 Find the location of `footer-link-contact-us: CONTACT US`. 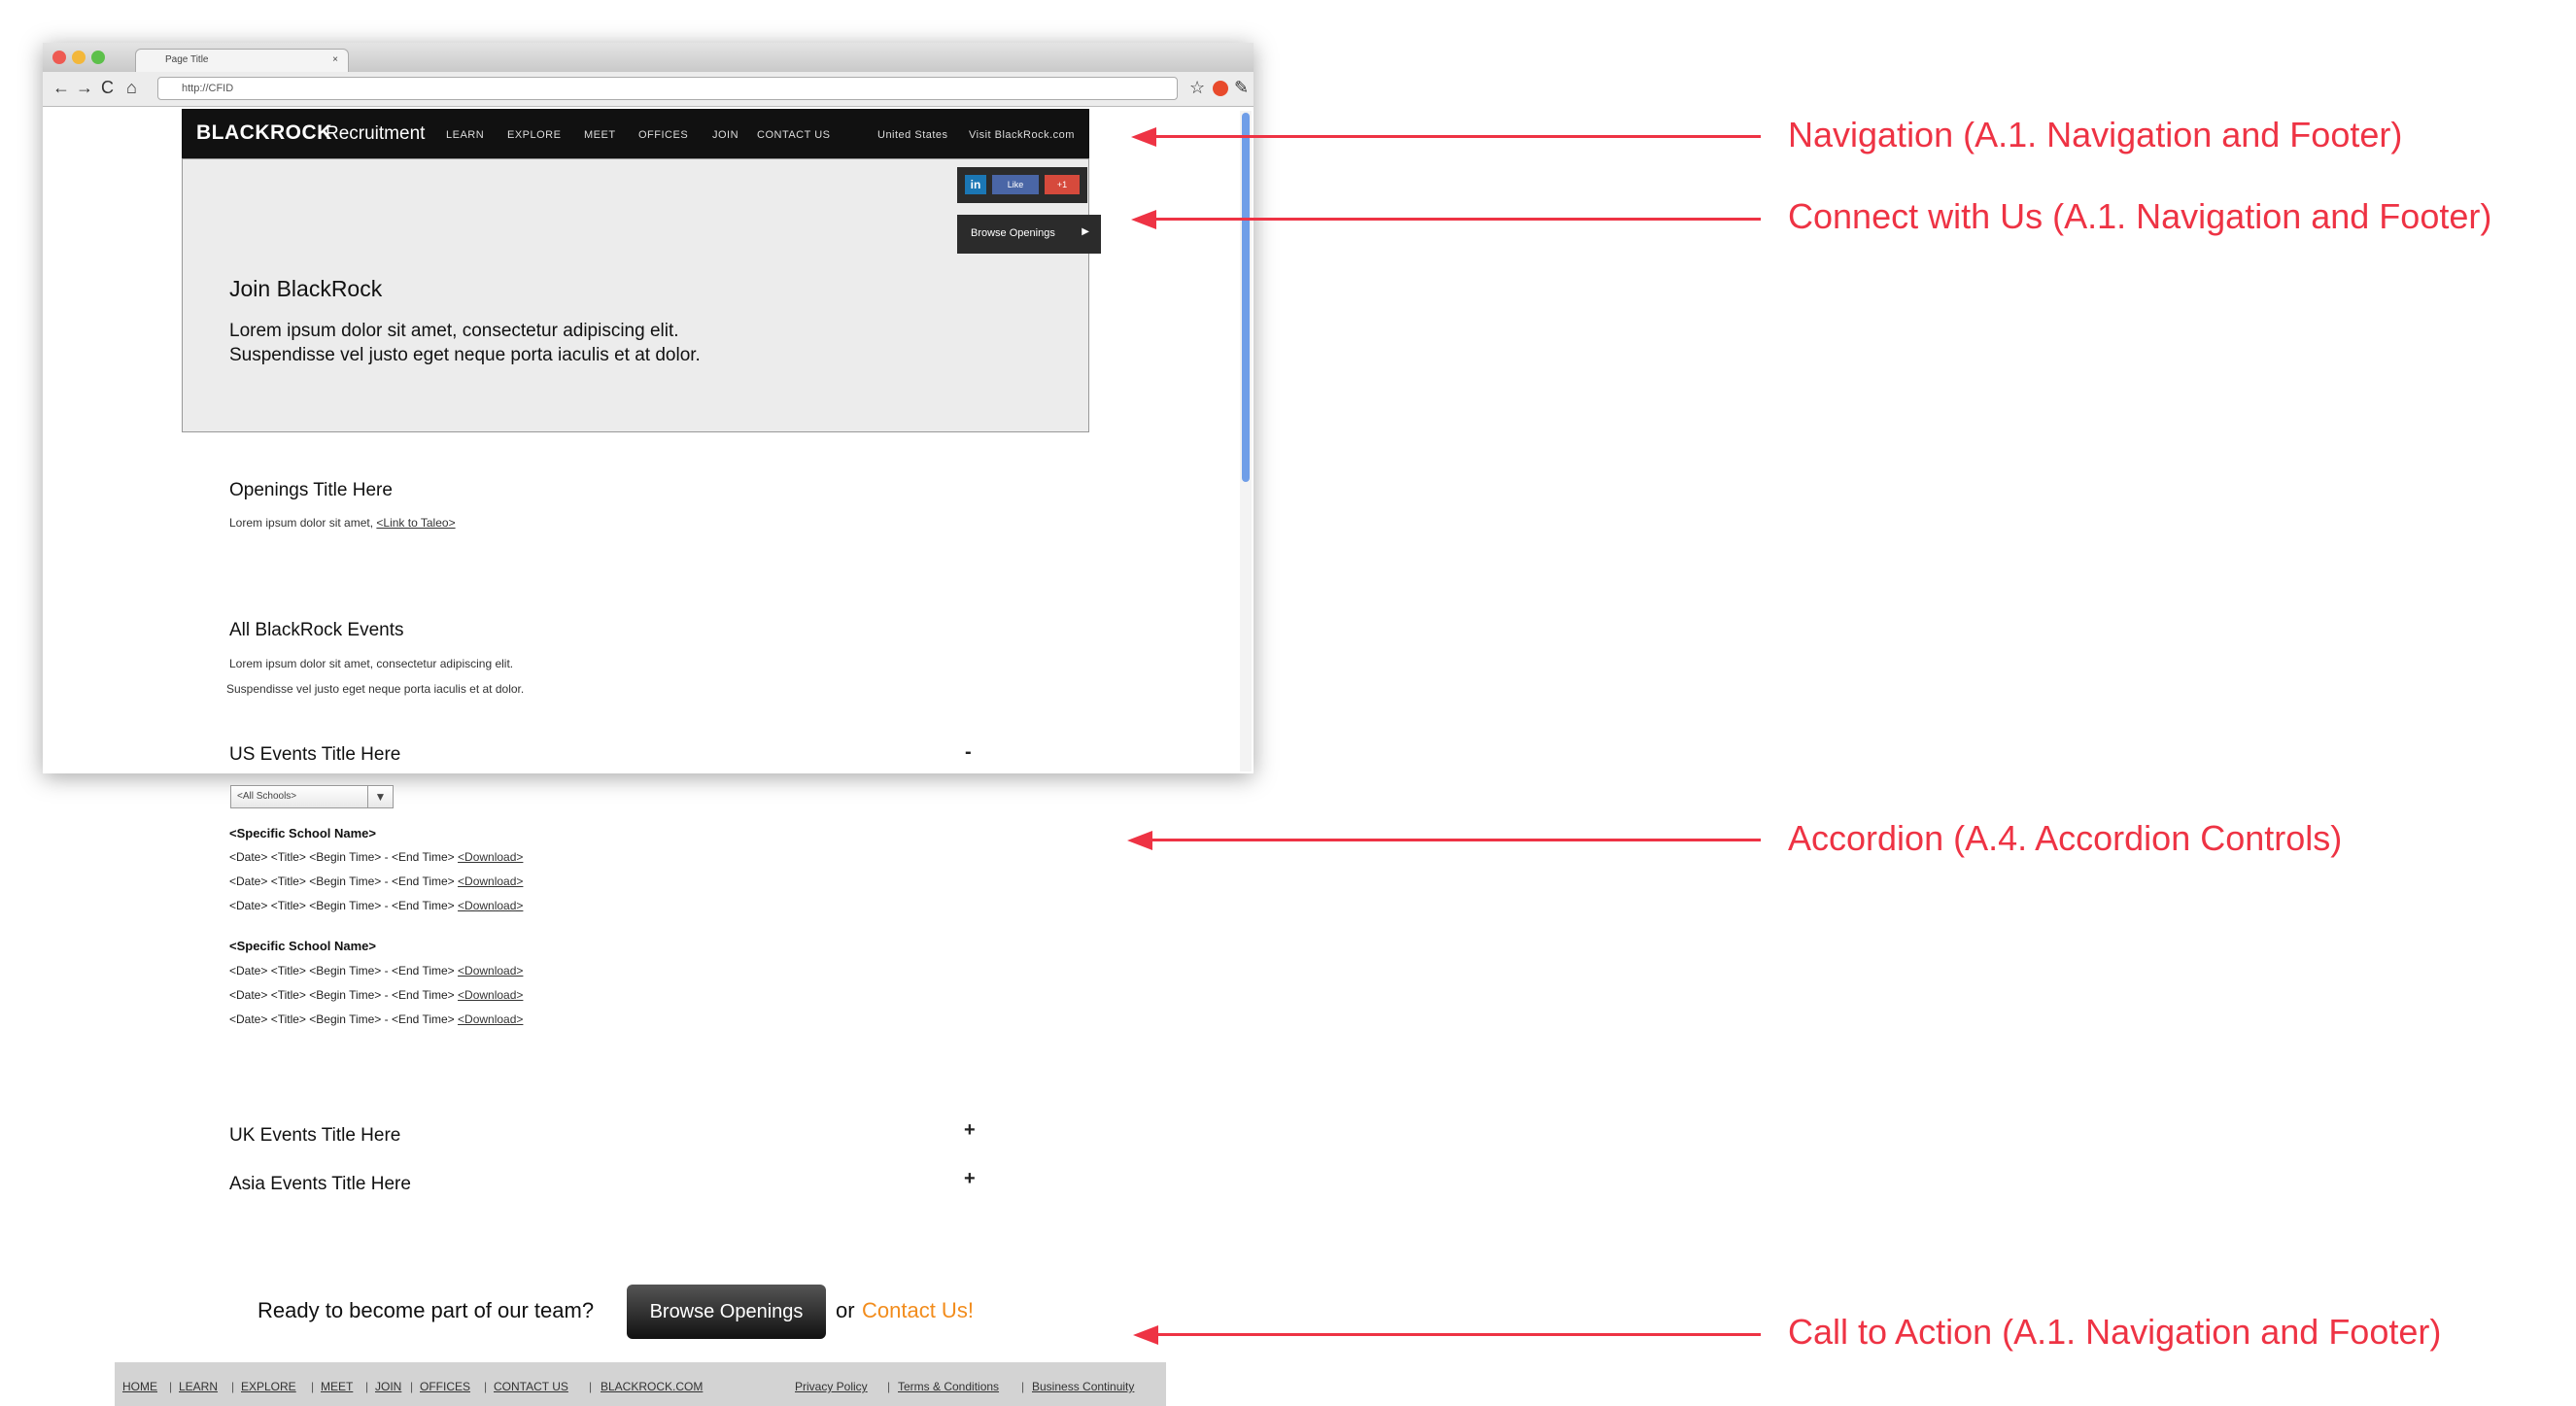

footer-link-contact-us: CONTACT US is located at coordinates (531, 1386).